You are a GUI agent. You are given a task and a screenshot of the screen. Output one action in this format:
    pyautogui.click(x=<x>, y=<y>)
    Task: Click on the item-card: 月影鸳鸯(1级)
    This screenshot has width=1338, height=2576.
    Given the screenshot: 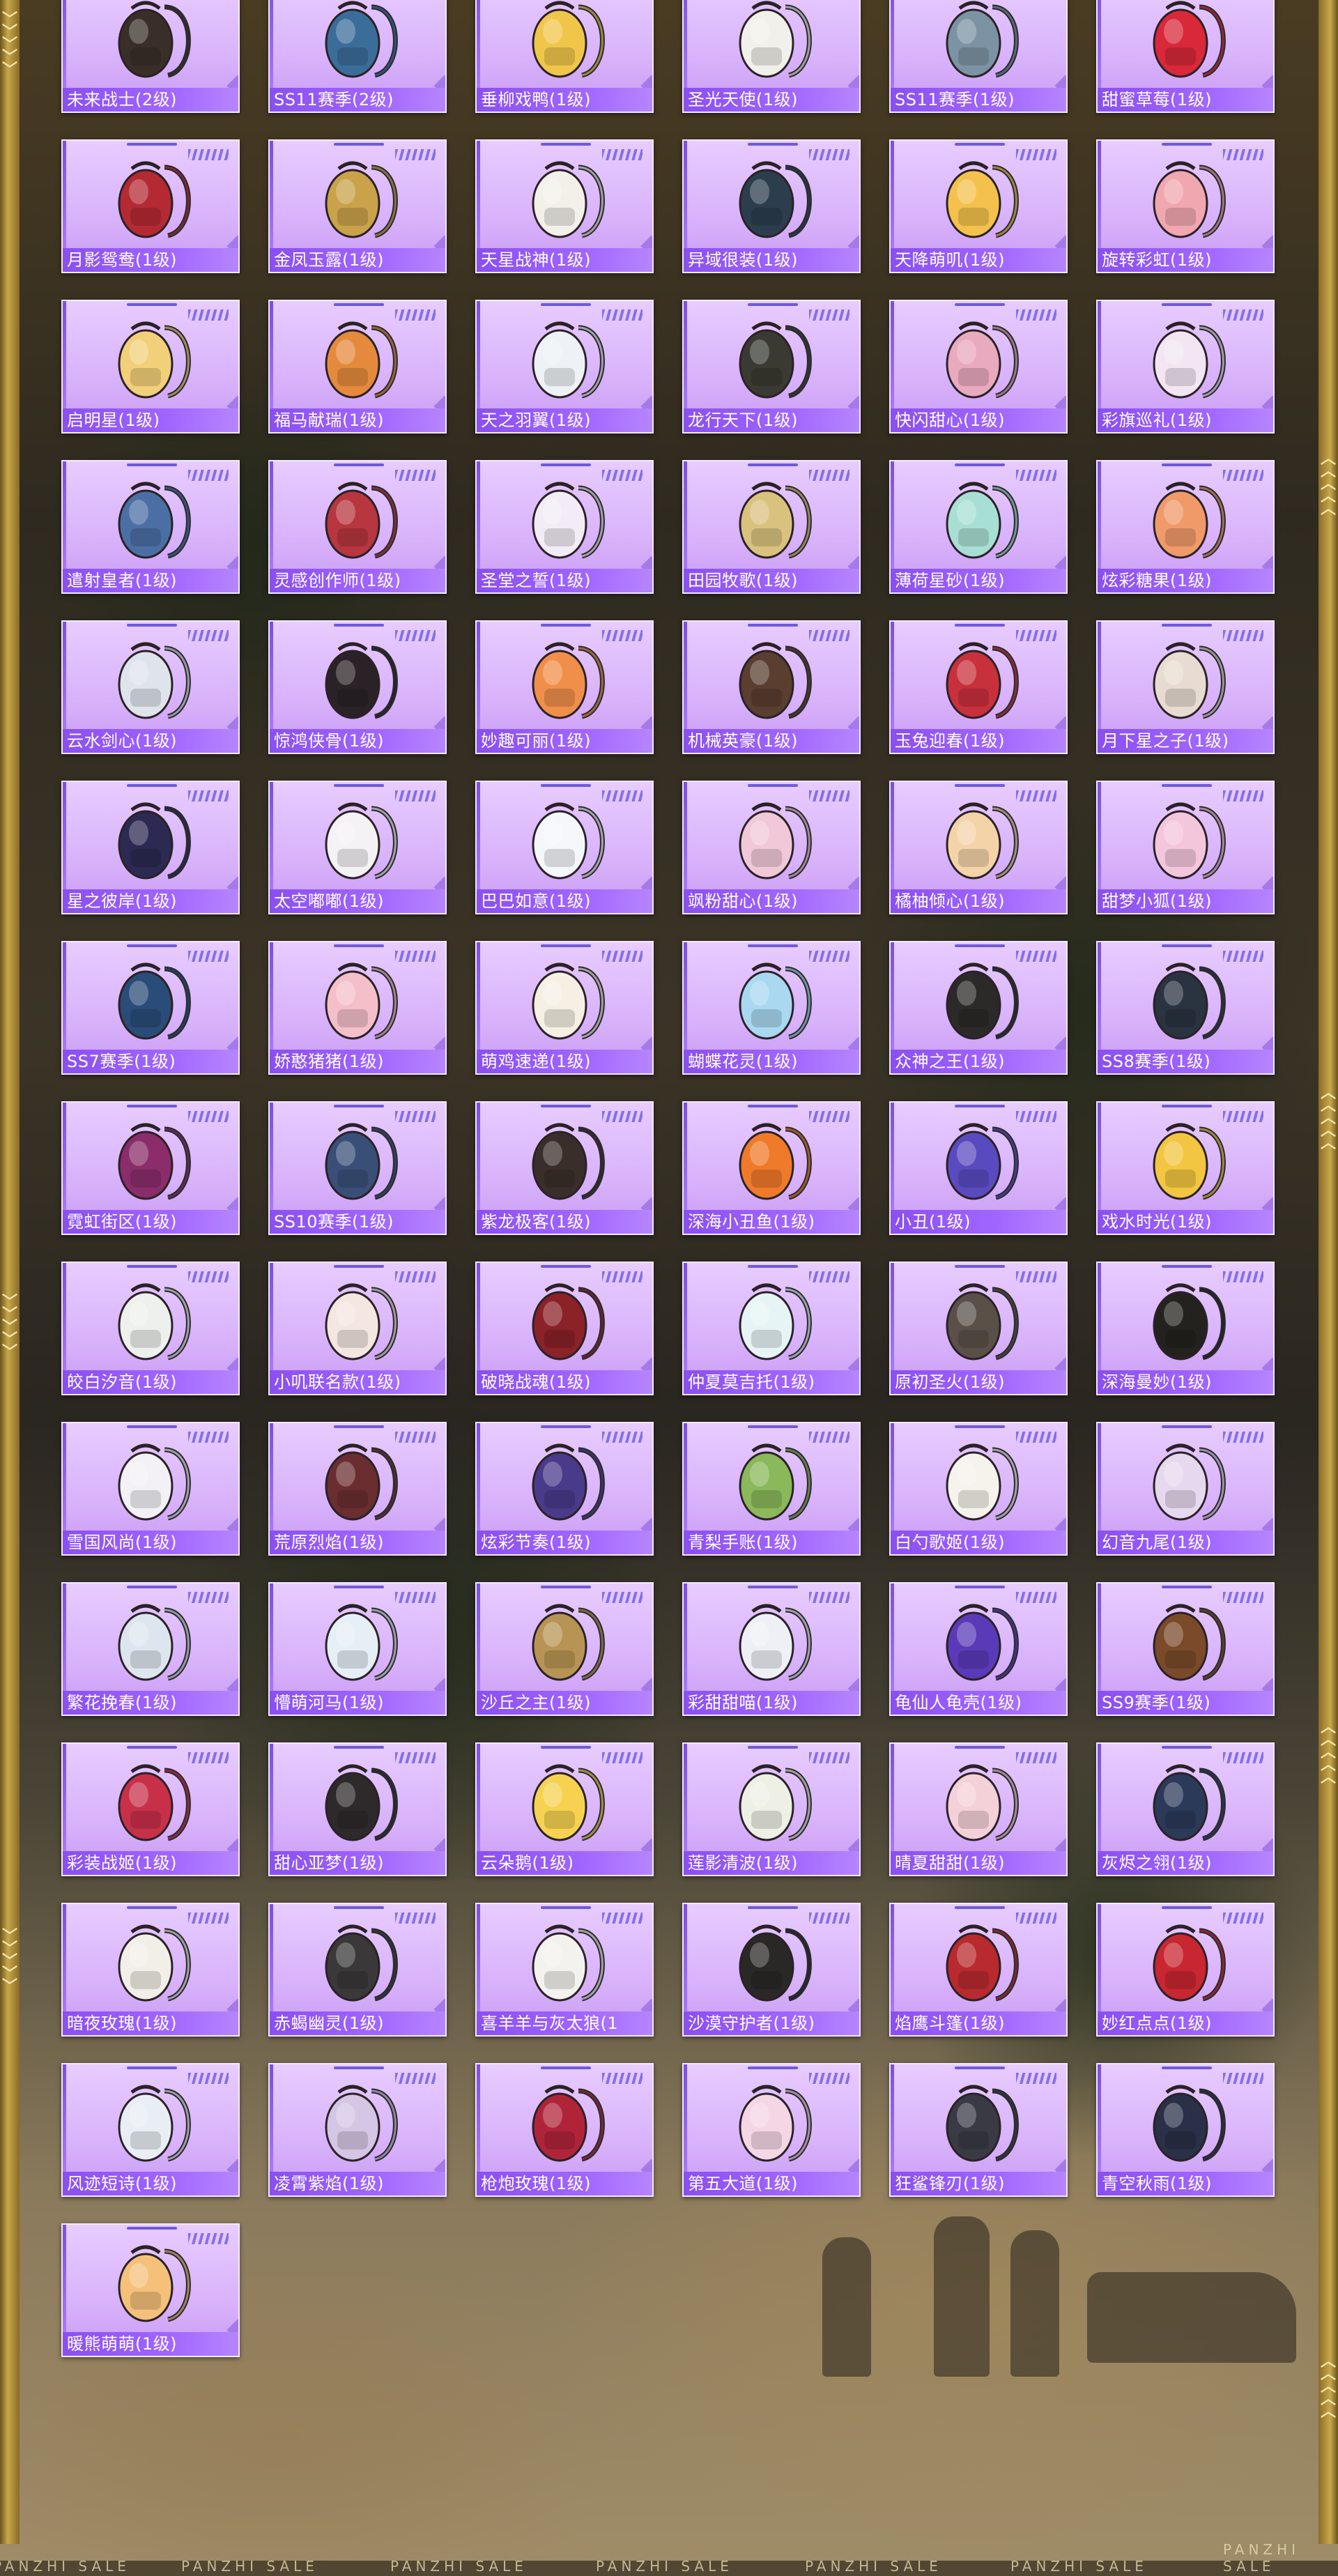 What is the action you would take?
    pyautogui.click(x=150, y=206)
    